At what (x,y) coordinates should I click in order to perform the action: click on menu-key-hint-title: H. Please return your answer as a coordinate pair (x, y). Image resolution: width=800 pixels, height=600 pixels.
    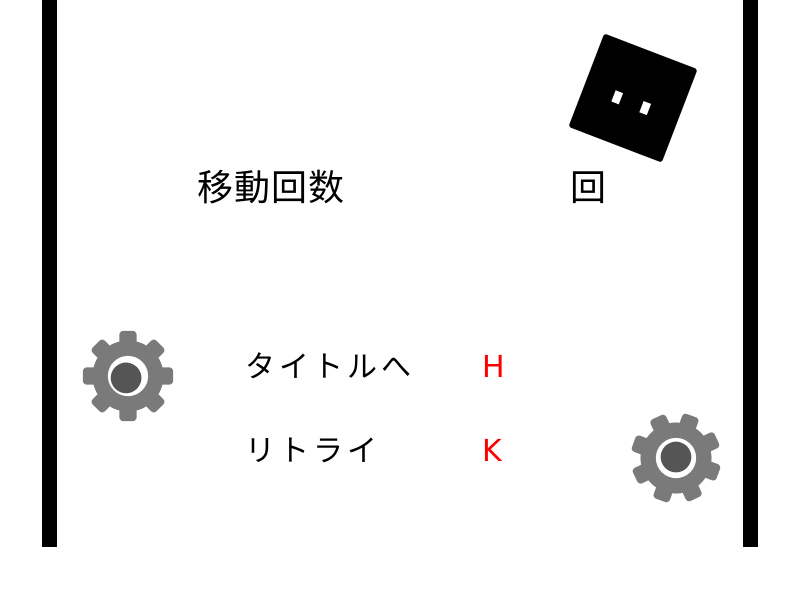
    Looking at the image, I should click on (493, 367).